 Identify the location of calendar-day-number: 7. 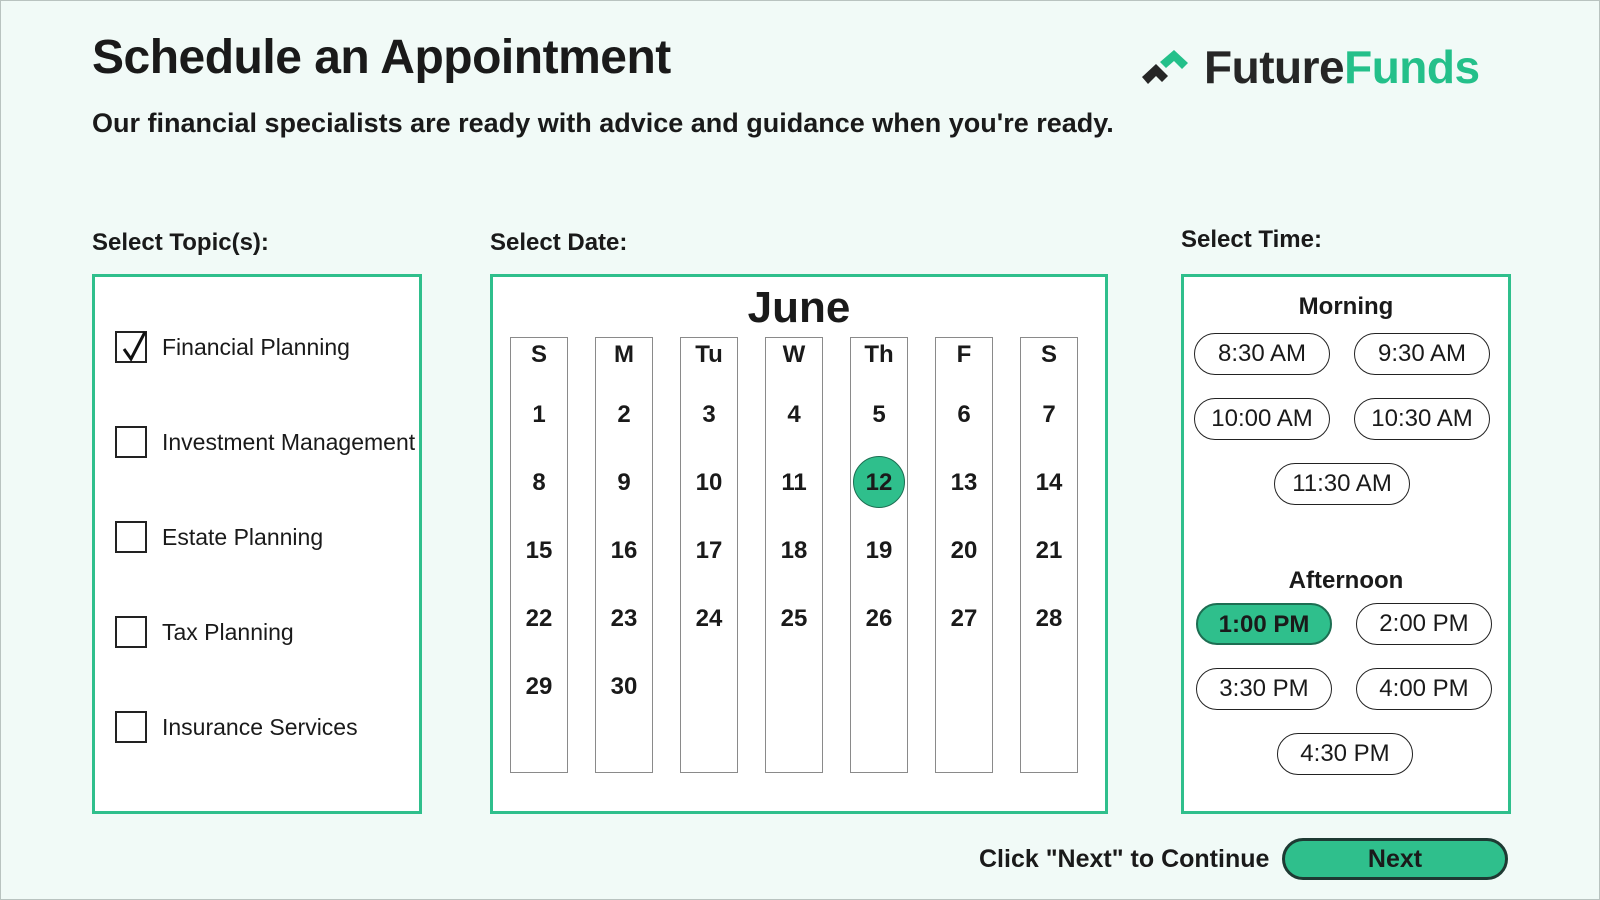
(1049, 414).